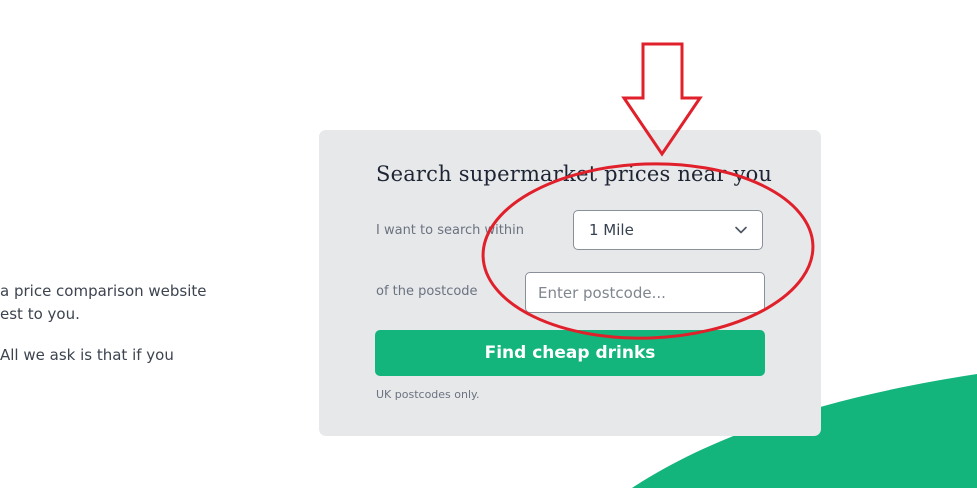 This screenshot has width=977, height=488. Describe the element at coordinates (570, 353) in the screenshot. I see `find-cheap-drinks-button: Find cheap drinks` at that location.